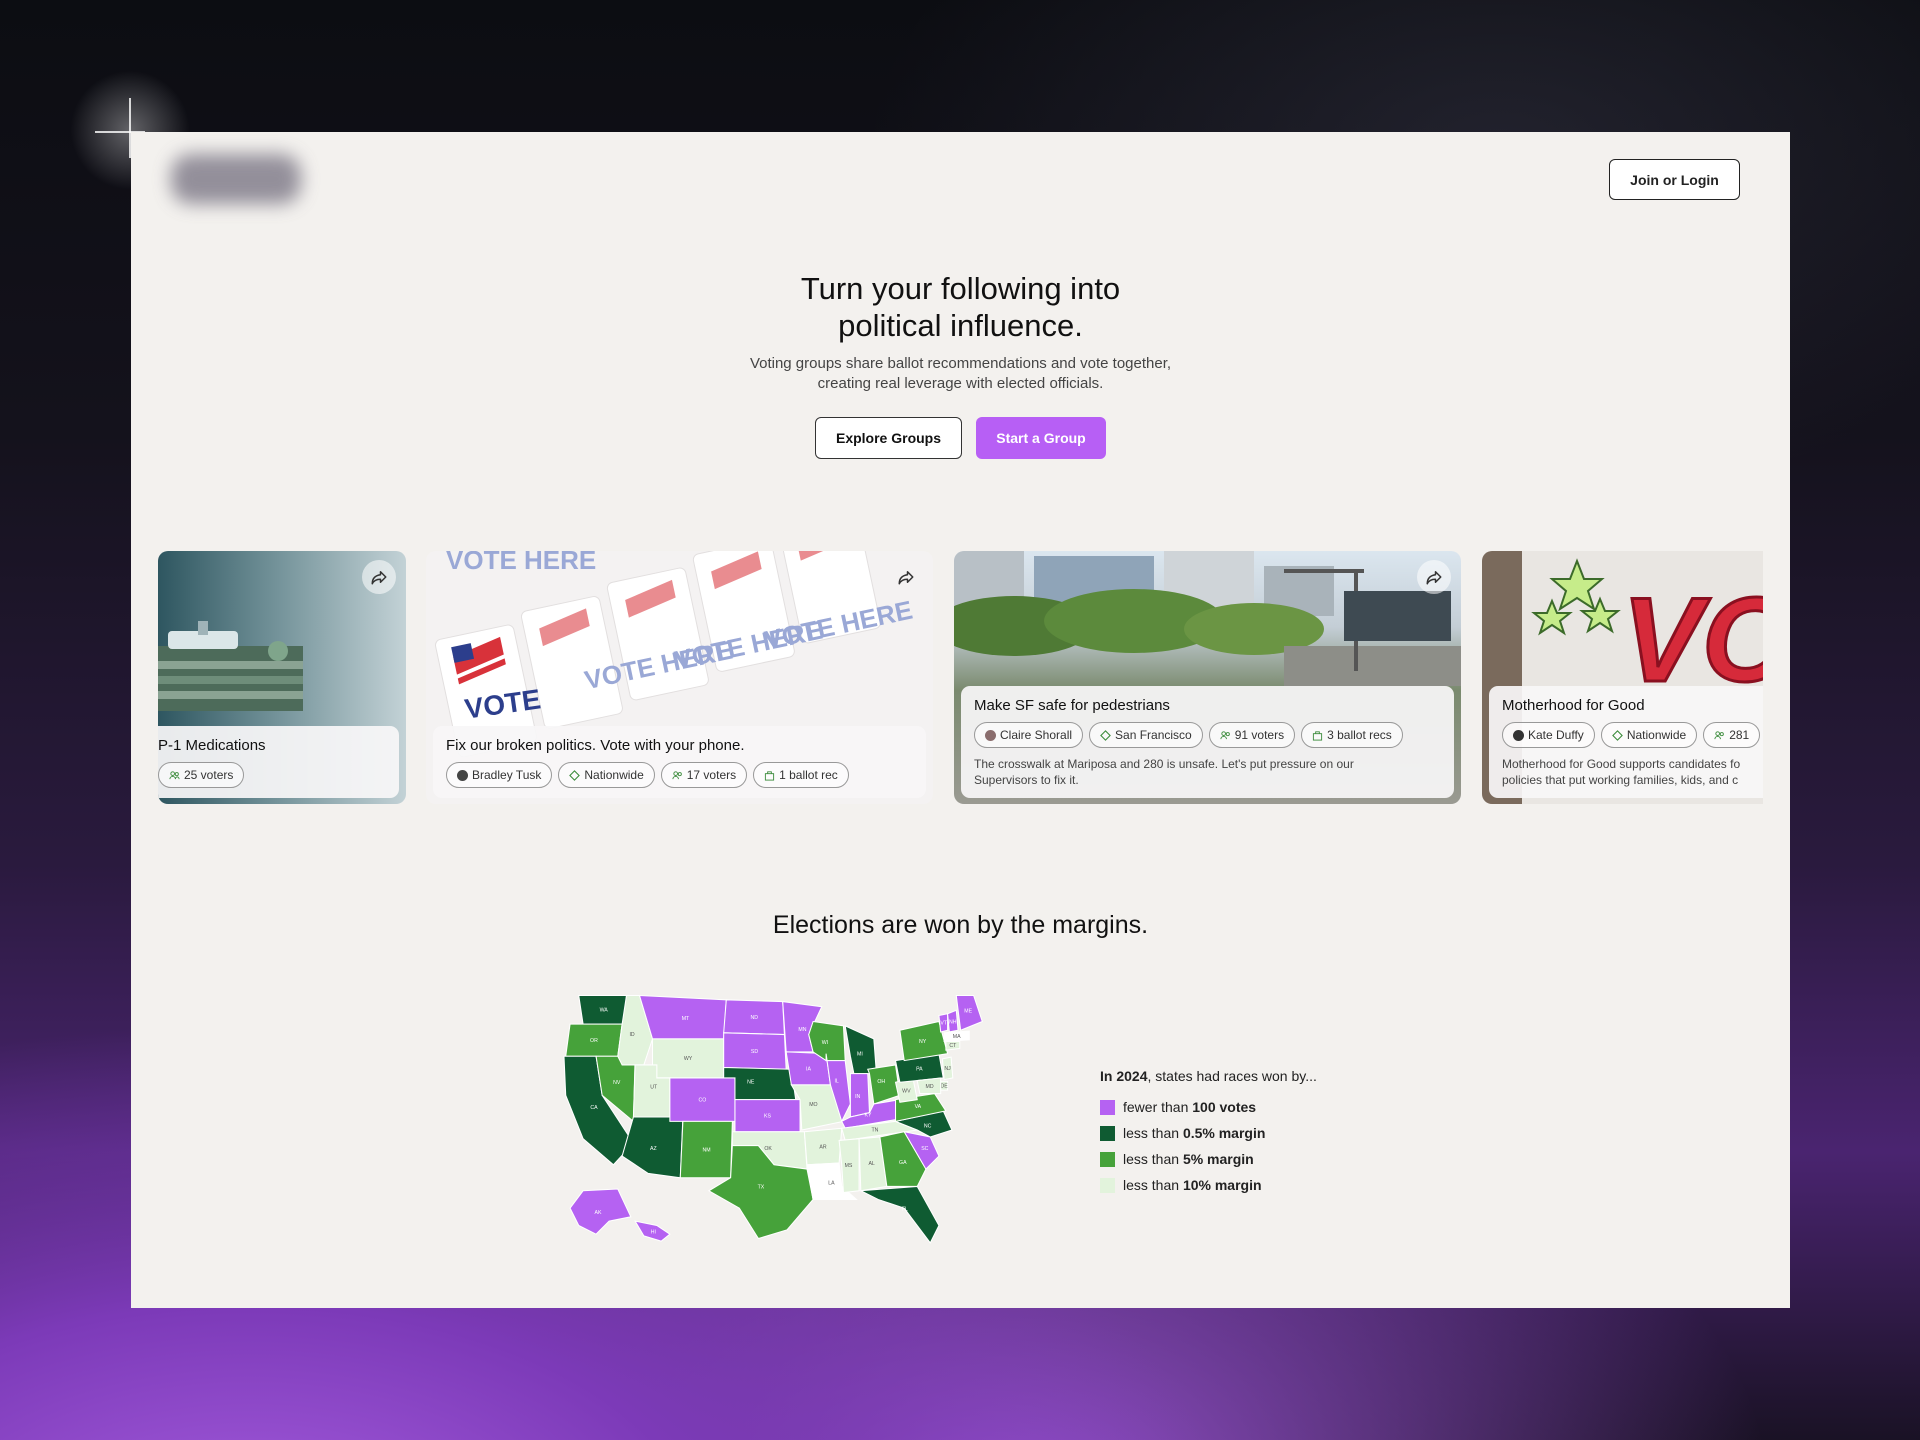 This screenshot has width=1920, height=1440. I want to click on card-title: Make SF safe for pedestrians, so click(1072, 705).